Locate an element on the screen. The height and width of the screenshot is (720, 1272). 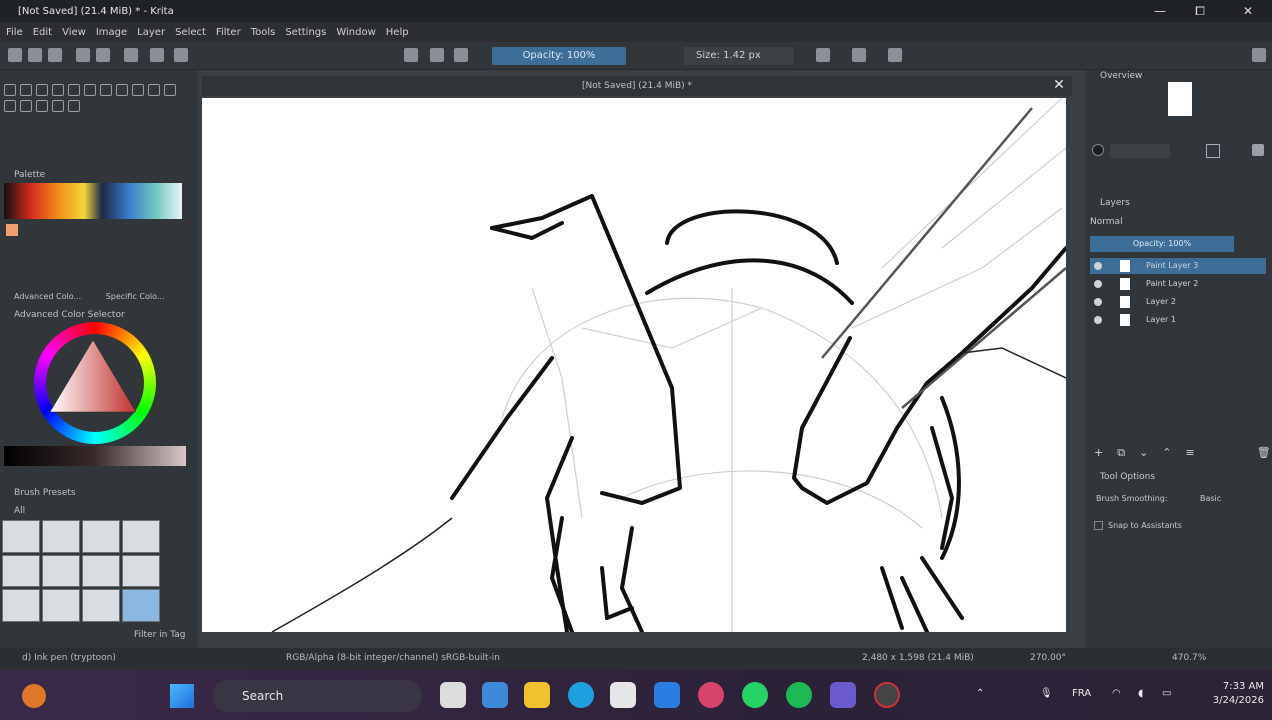
status-zoom: 470.7% is located at coordinates (1189, 658).